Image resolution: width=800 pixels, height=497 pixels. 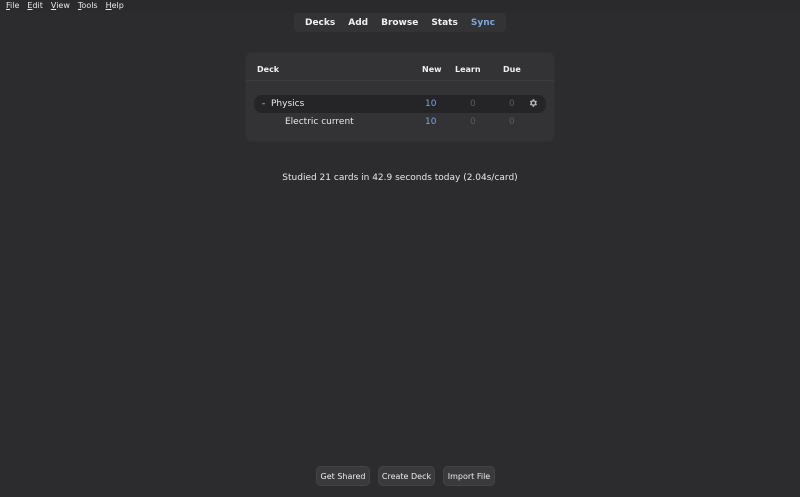 I want to click on menu-edit-label: dit, so click(x=37, y=5).